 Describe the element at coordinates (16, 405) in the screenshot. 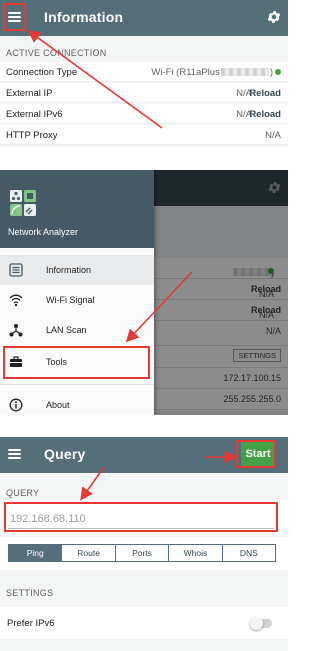

I see `info-icon` at that location.